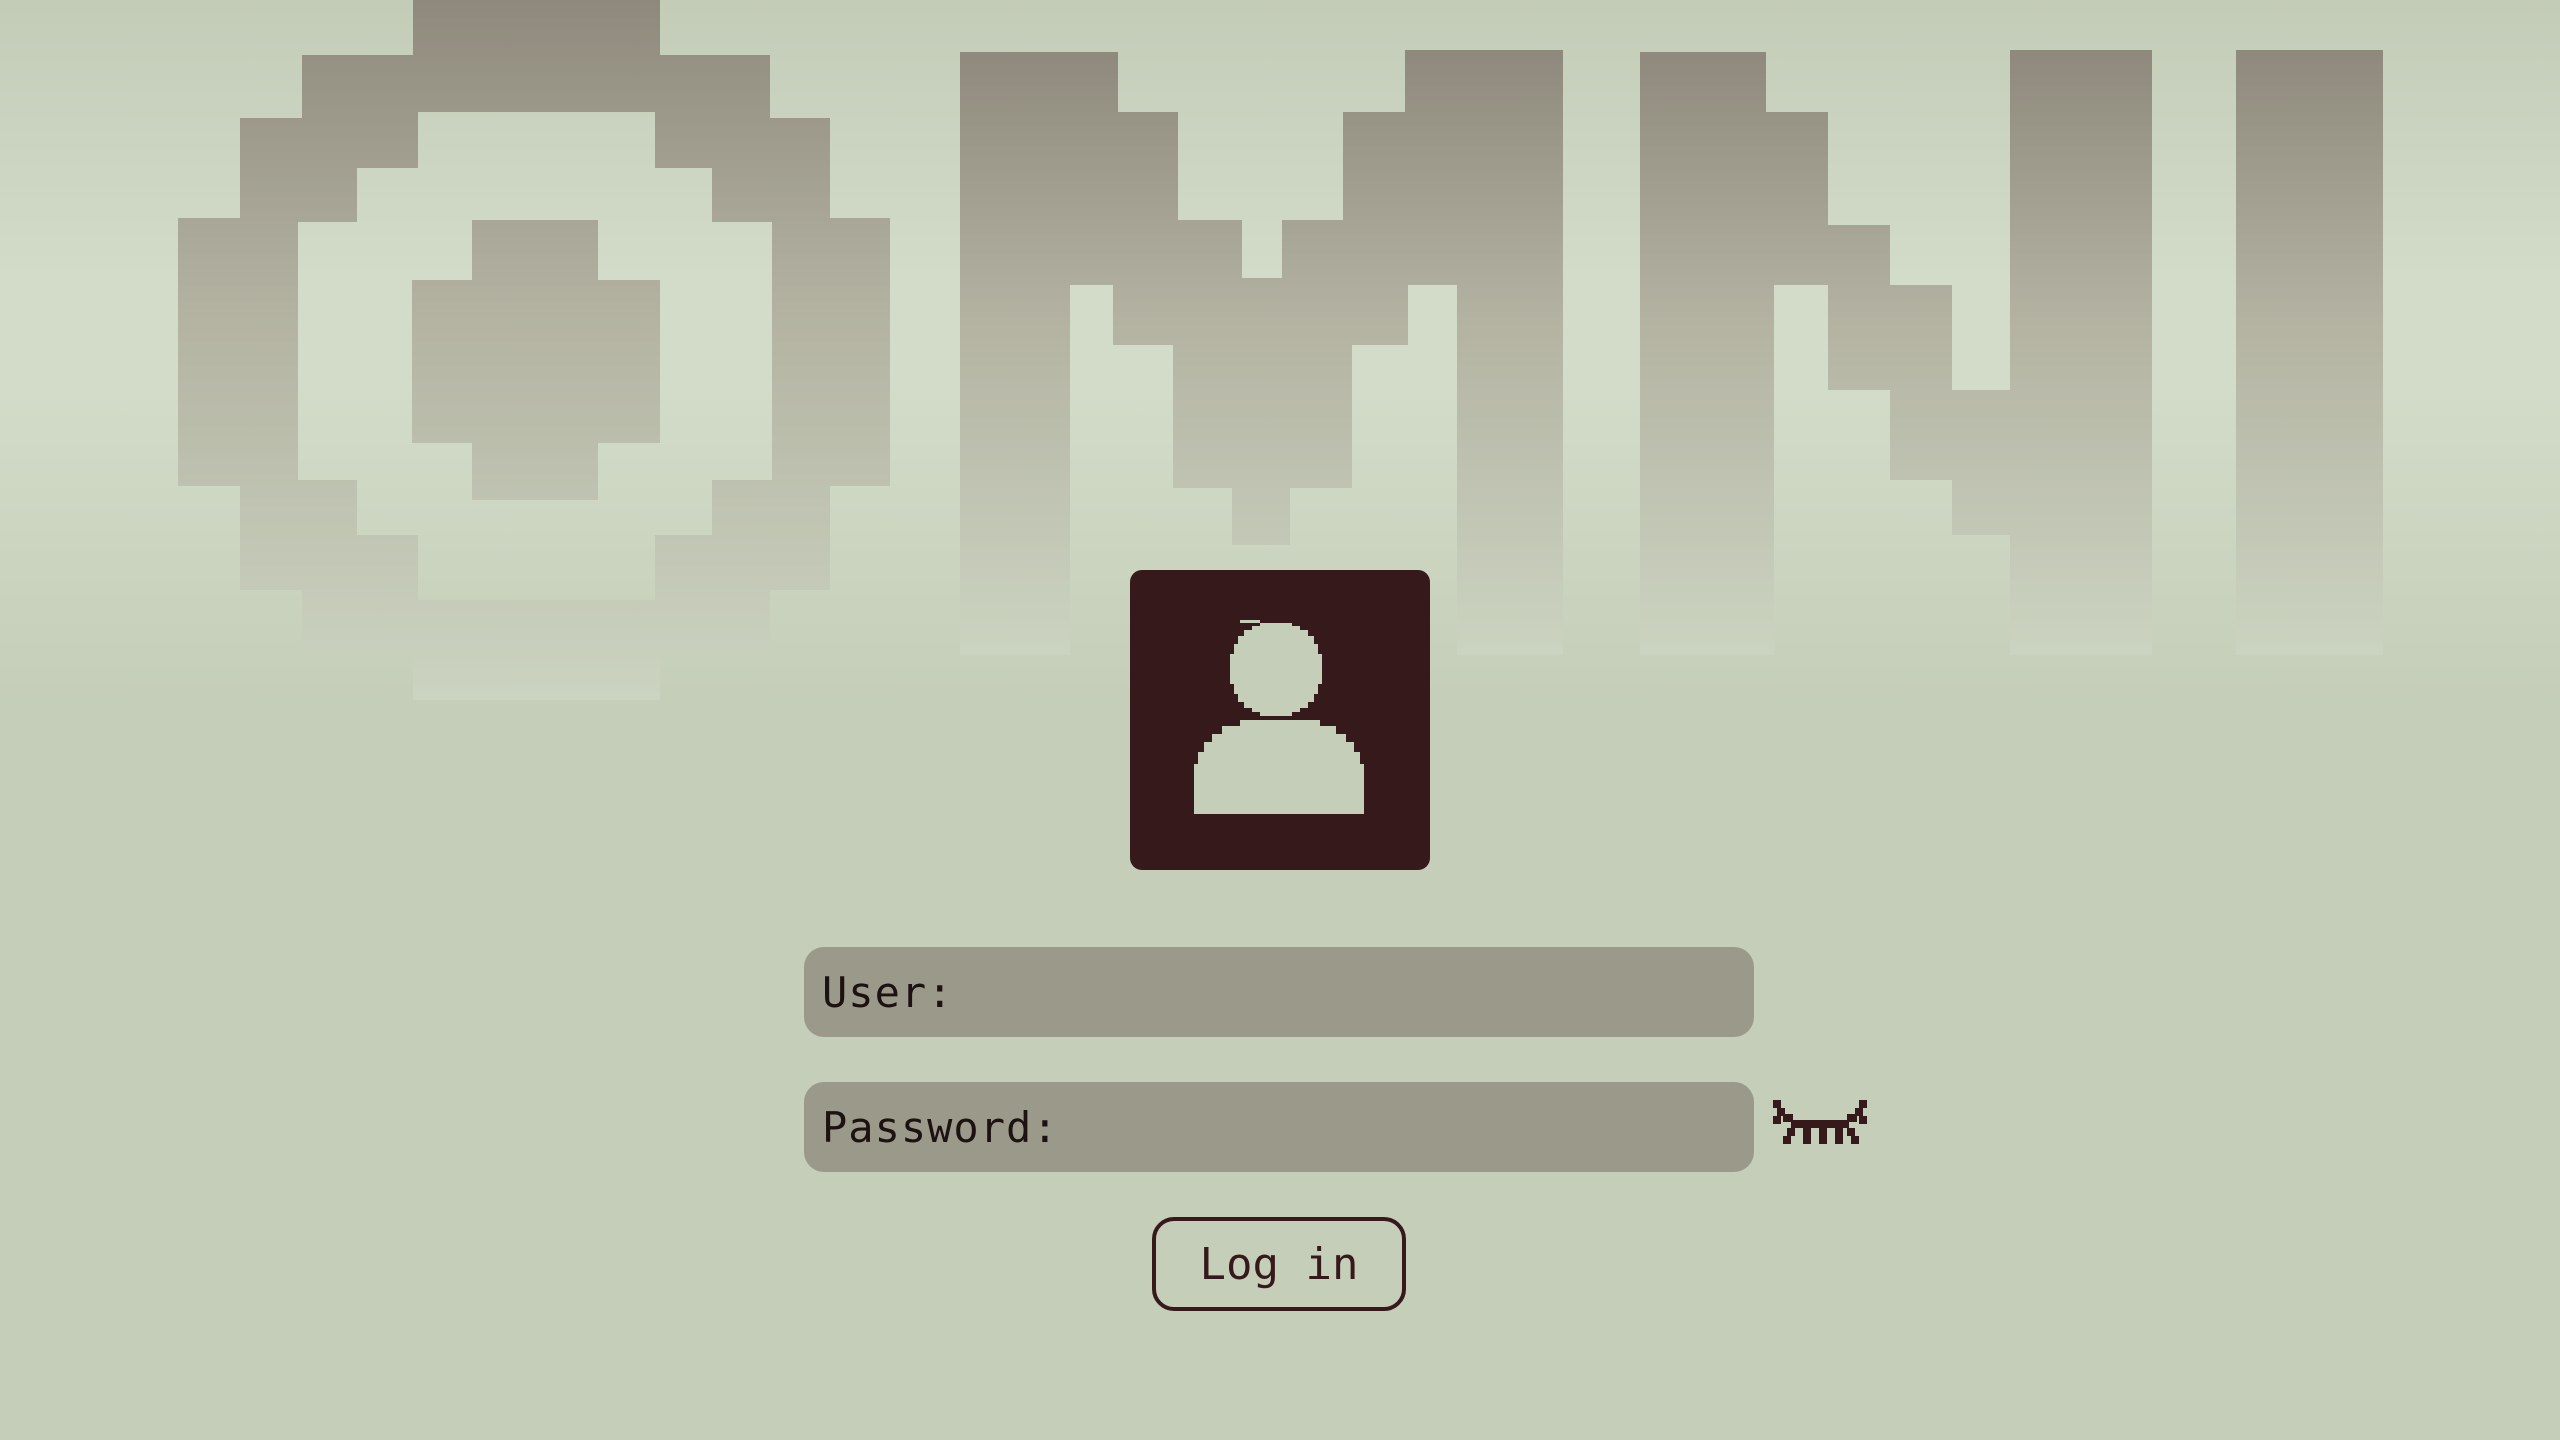 The image size is (2560, 1440). Describe the element at coordinates (1279, 1264) in the screenshot. I see `login-button: Log in` at that location.